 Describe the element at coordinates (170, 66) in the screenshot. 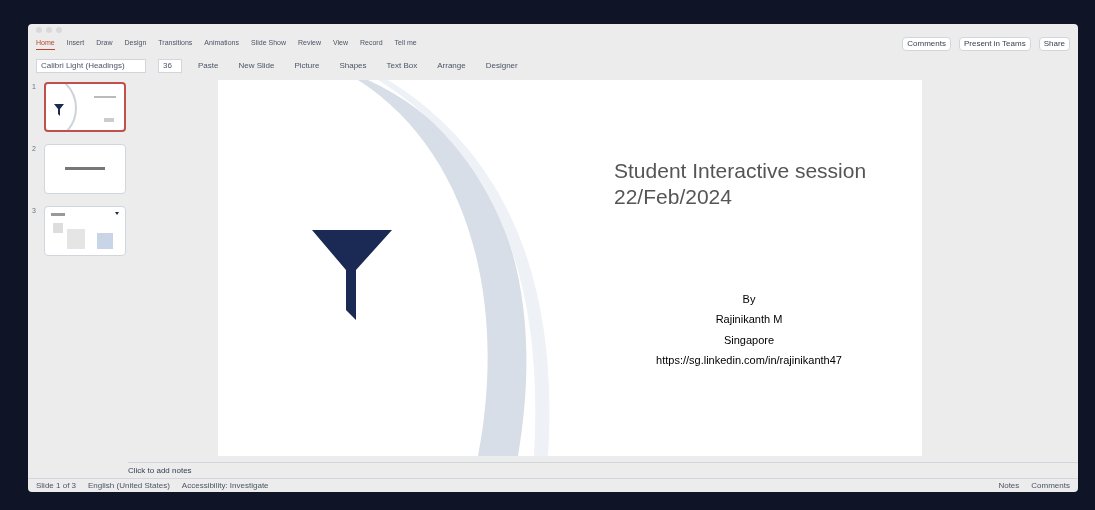

I see `font-size-field: 36` at that location.